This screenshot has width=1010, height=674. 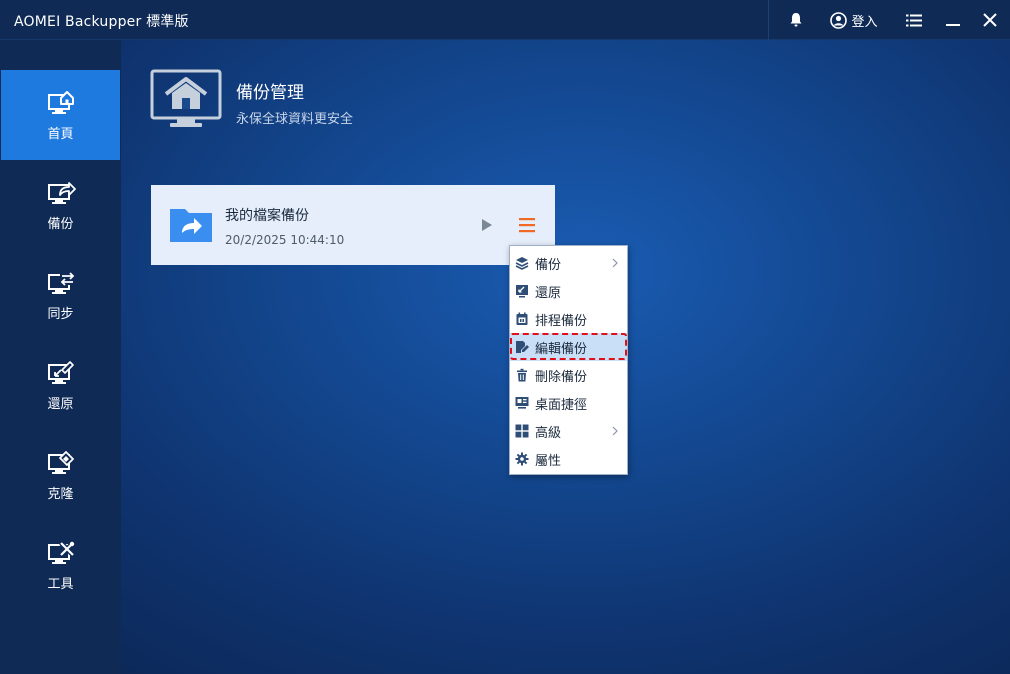 I want to click on backup-monitor-icon, so click(x=61, y=192).